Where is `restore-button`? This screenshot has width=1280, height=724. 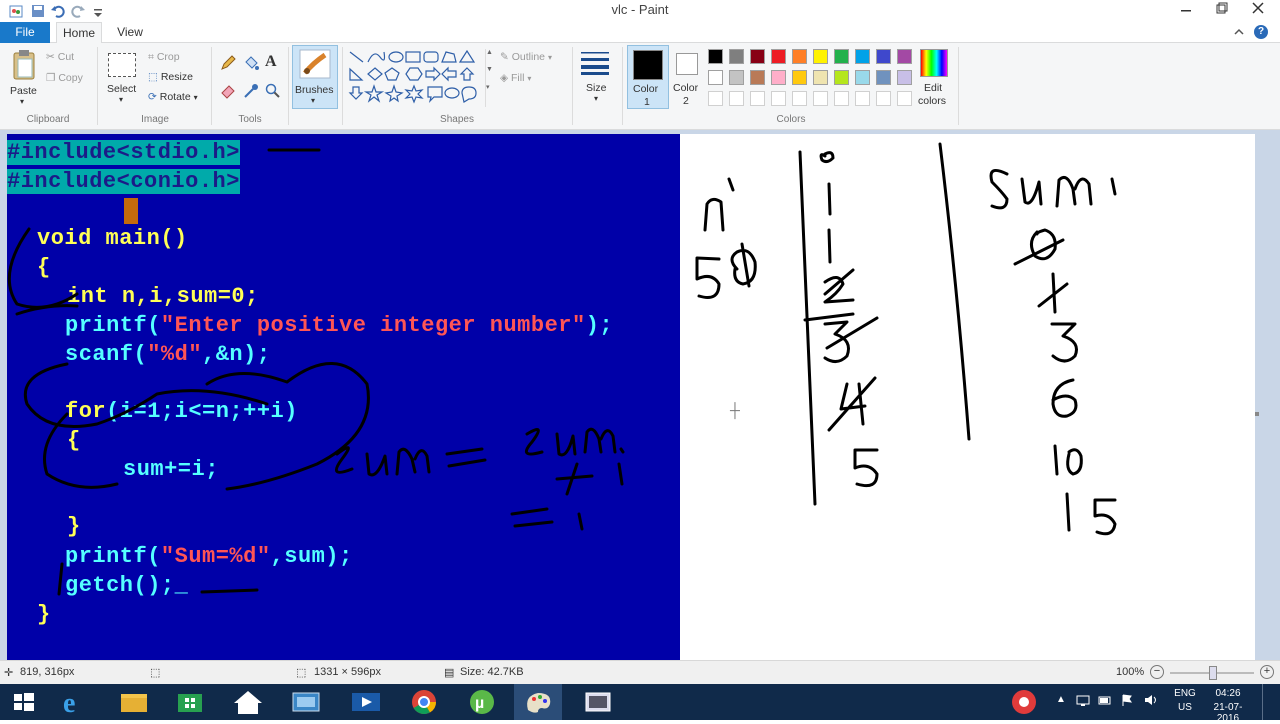
restore-button is located at coordinates (1222, 10).